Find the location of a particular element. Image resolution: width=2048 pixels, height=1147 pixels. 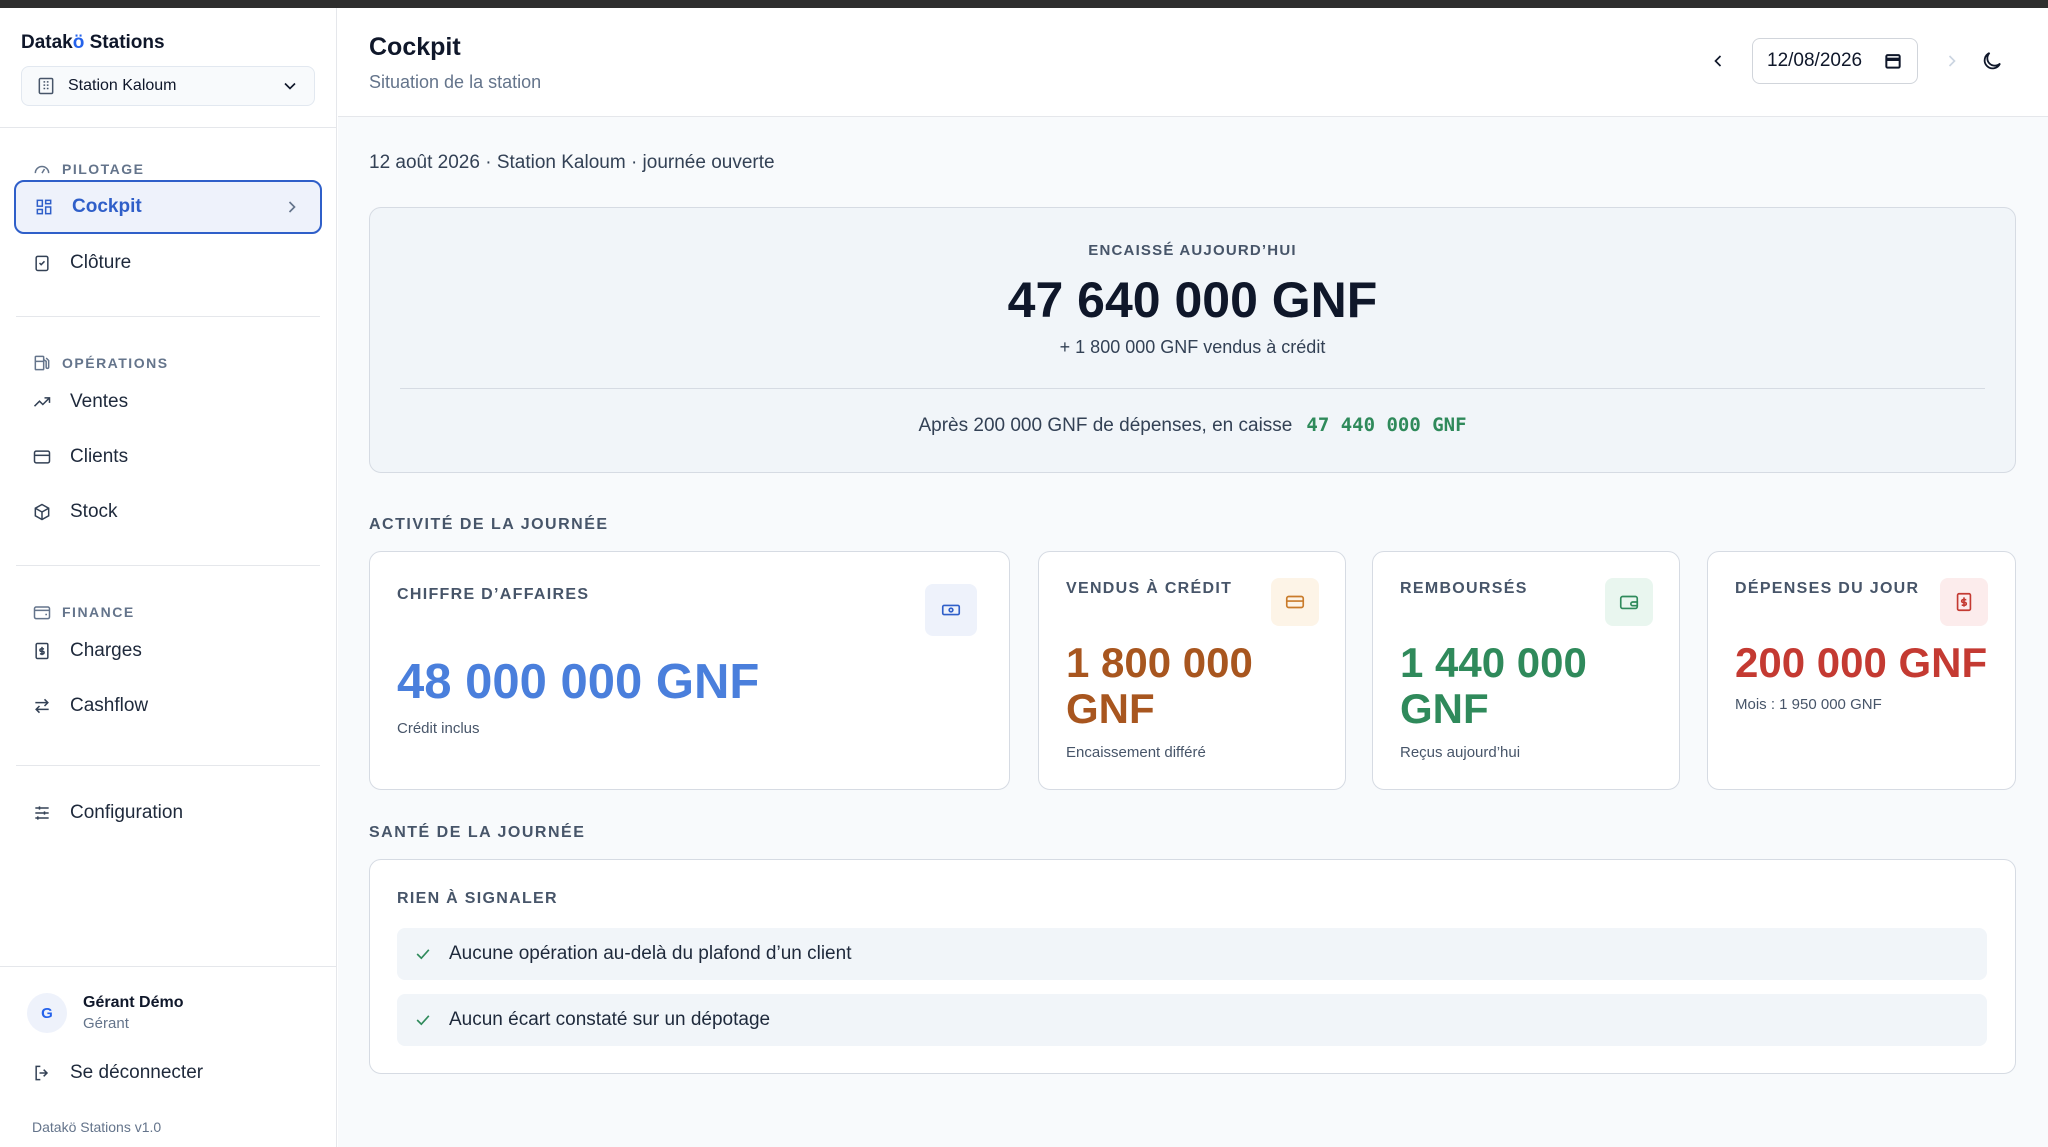

sidebar-item-ventes: Ventes is located at coordinates (168, 402).